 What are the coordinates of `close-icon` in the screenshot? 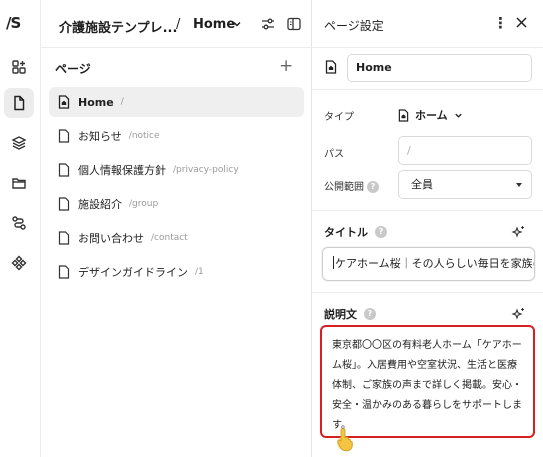 It's located at (521, 22).